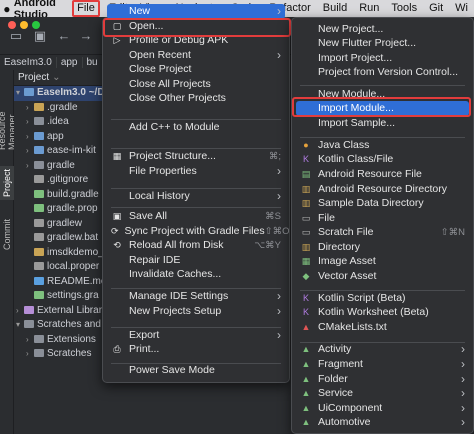  I want to click on resource-manager-tab: Resource Manager, so click(8, 112).